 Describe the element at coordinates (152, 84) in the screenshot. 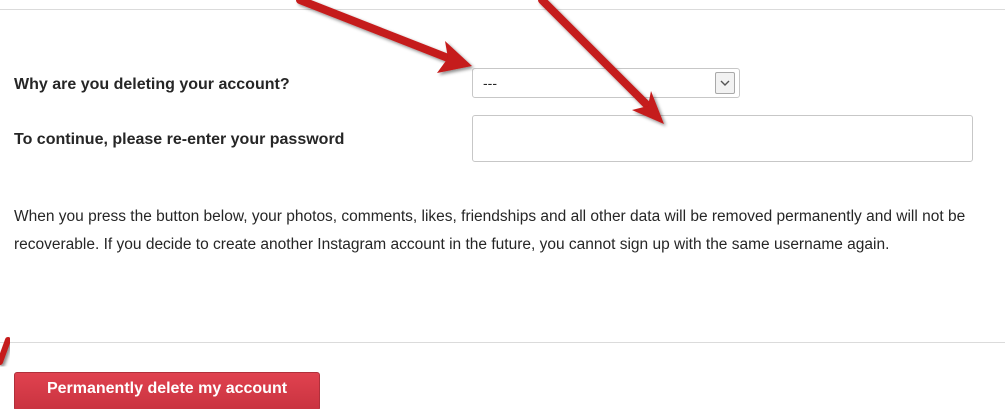

I see `reason-label: Why are you deleting your account?` at that location.